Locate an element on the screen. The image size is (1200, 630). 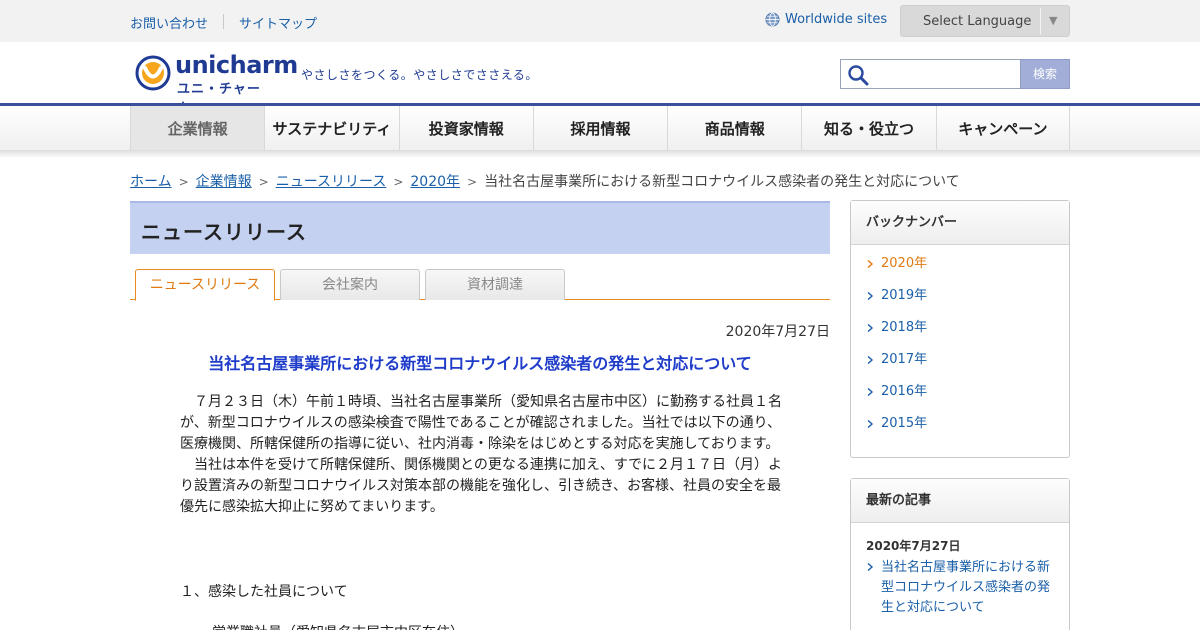
latest-article-link: 当社名古屋事業所における新型コロナウイルス感染者の発生と対応について is located at coordinates (960, 586).